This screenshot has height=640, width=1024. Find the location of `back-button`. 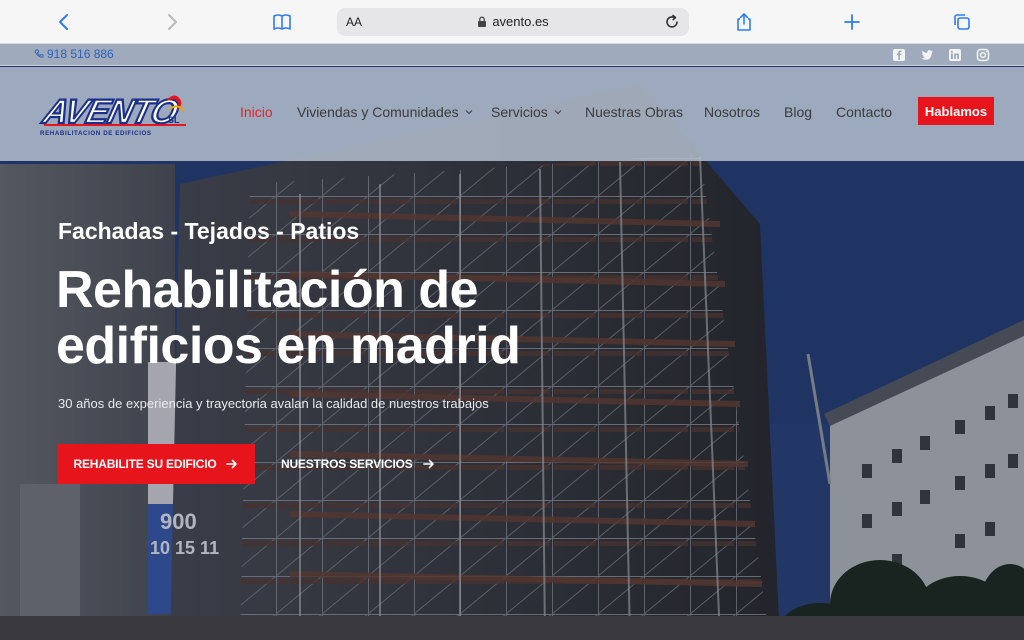

back-button is located at coordinates (64, 22).